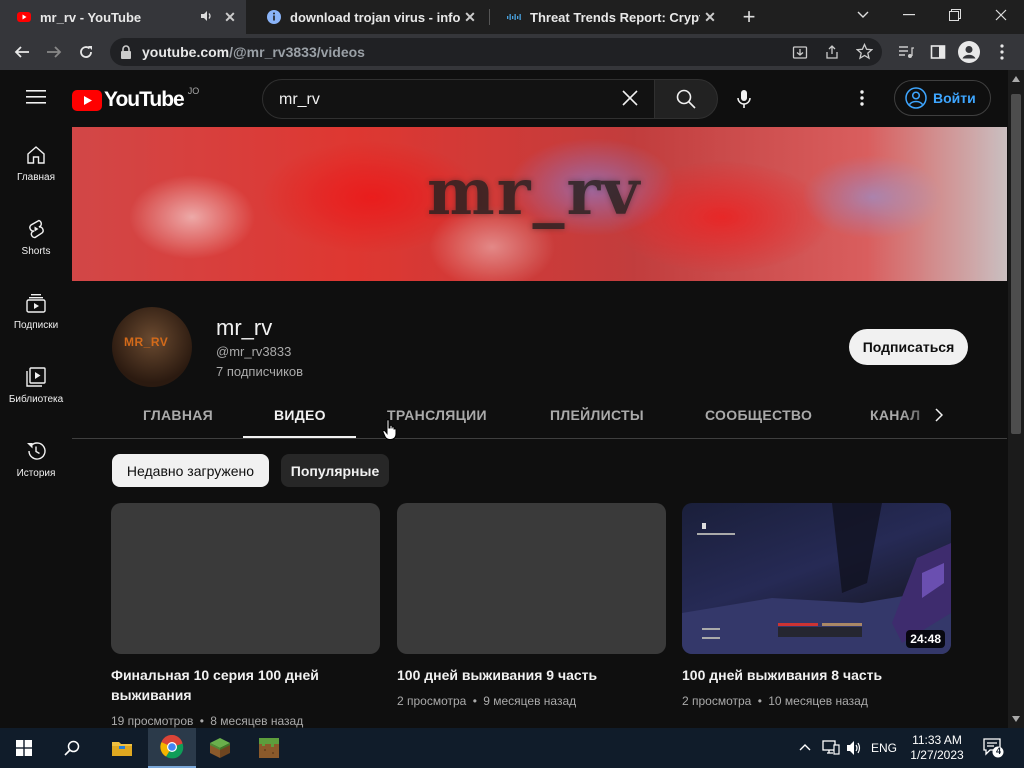  What do you see at coordinates (152, 721) in the screenshot?
I see `video-views: 19 просмотров` at bounding box center [152, 721].